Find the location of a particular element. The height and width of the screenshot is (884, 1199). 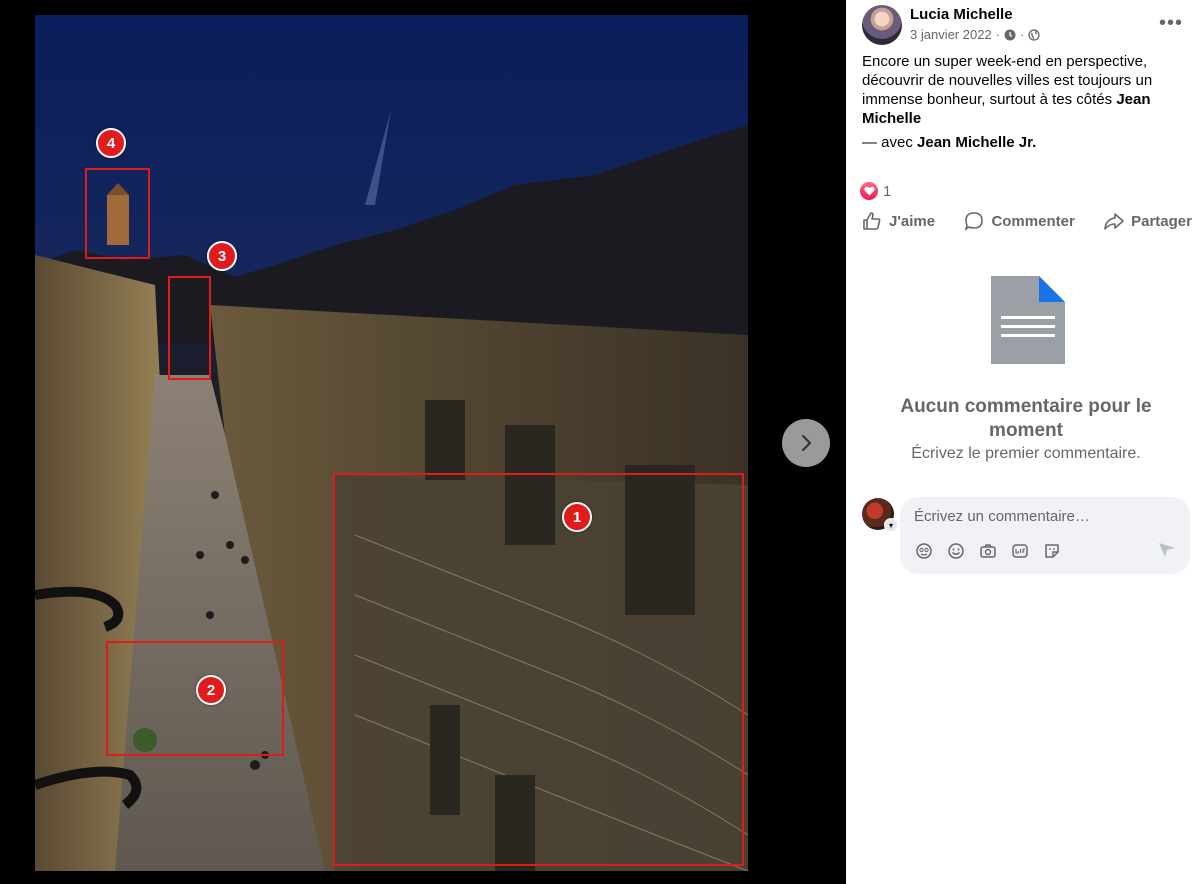

comment-button: Commenter is located at coordinates (1019, 221).